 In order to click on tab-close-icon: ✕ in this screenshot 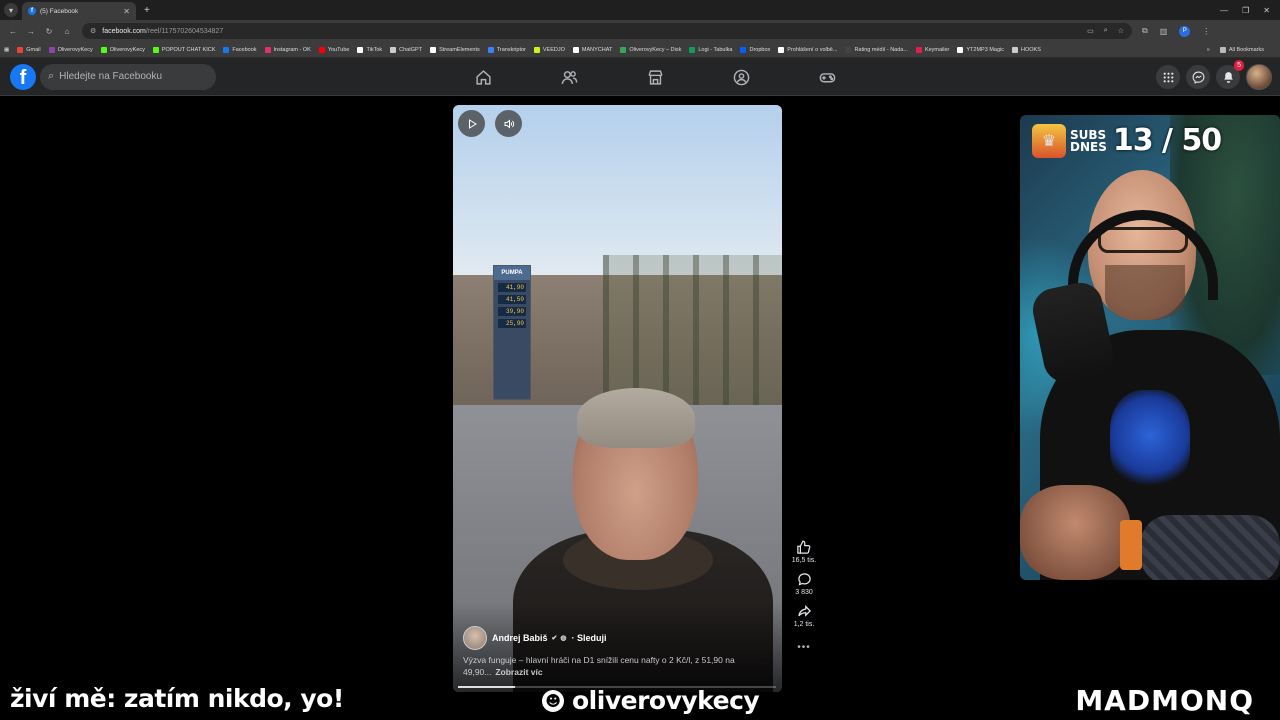, I will do `click(126, 11)`.